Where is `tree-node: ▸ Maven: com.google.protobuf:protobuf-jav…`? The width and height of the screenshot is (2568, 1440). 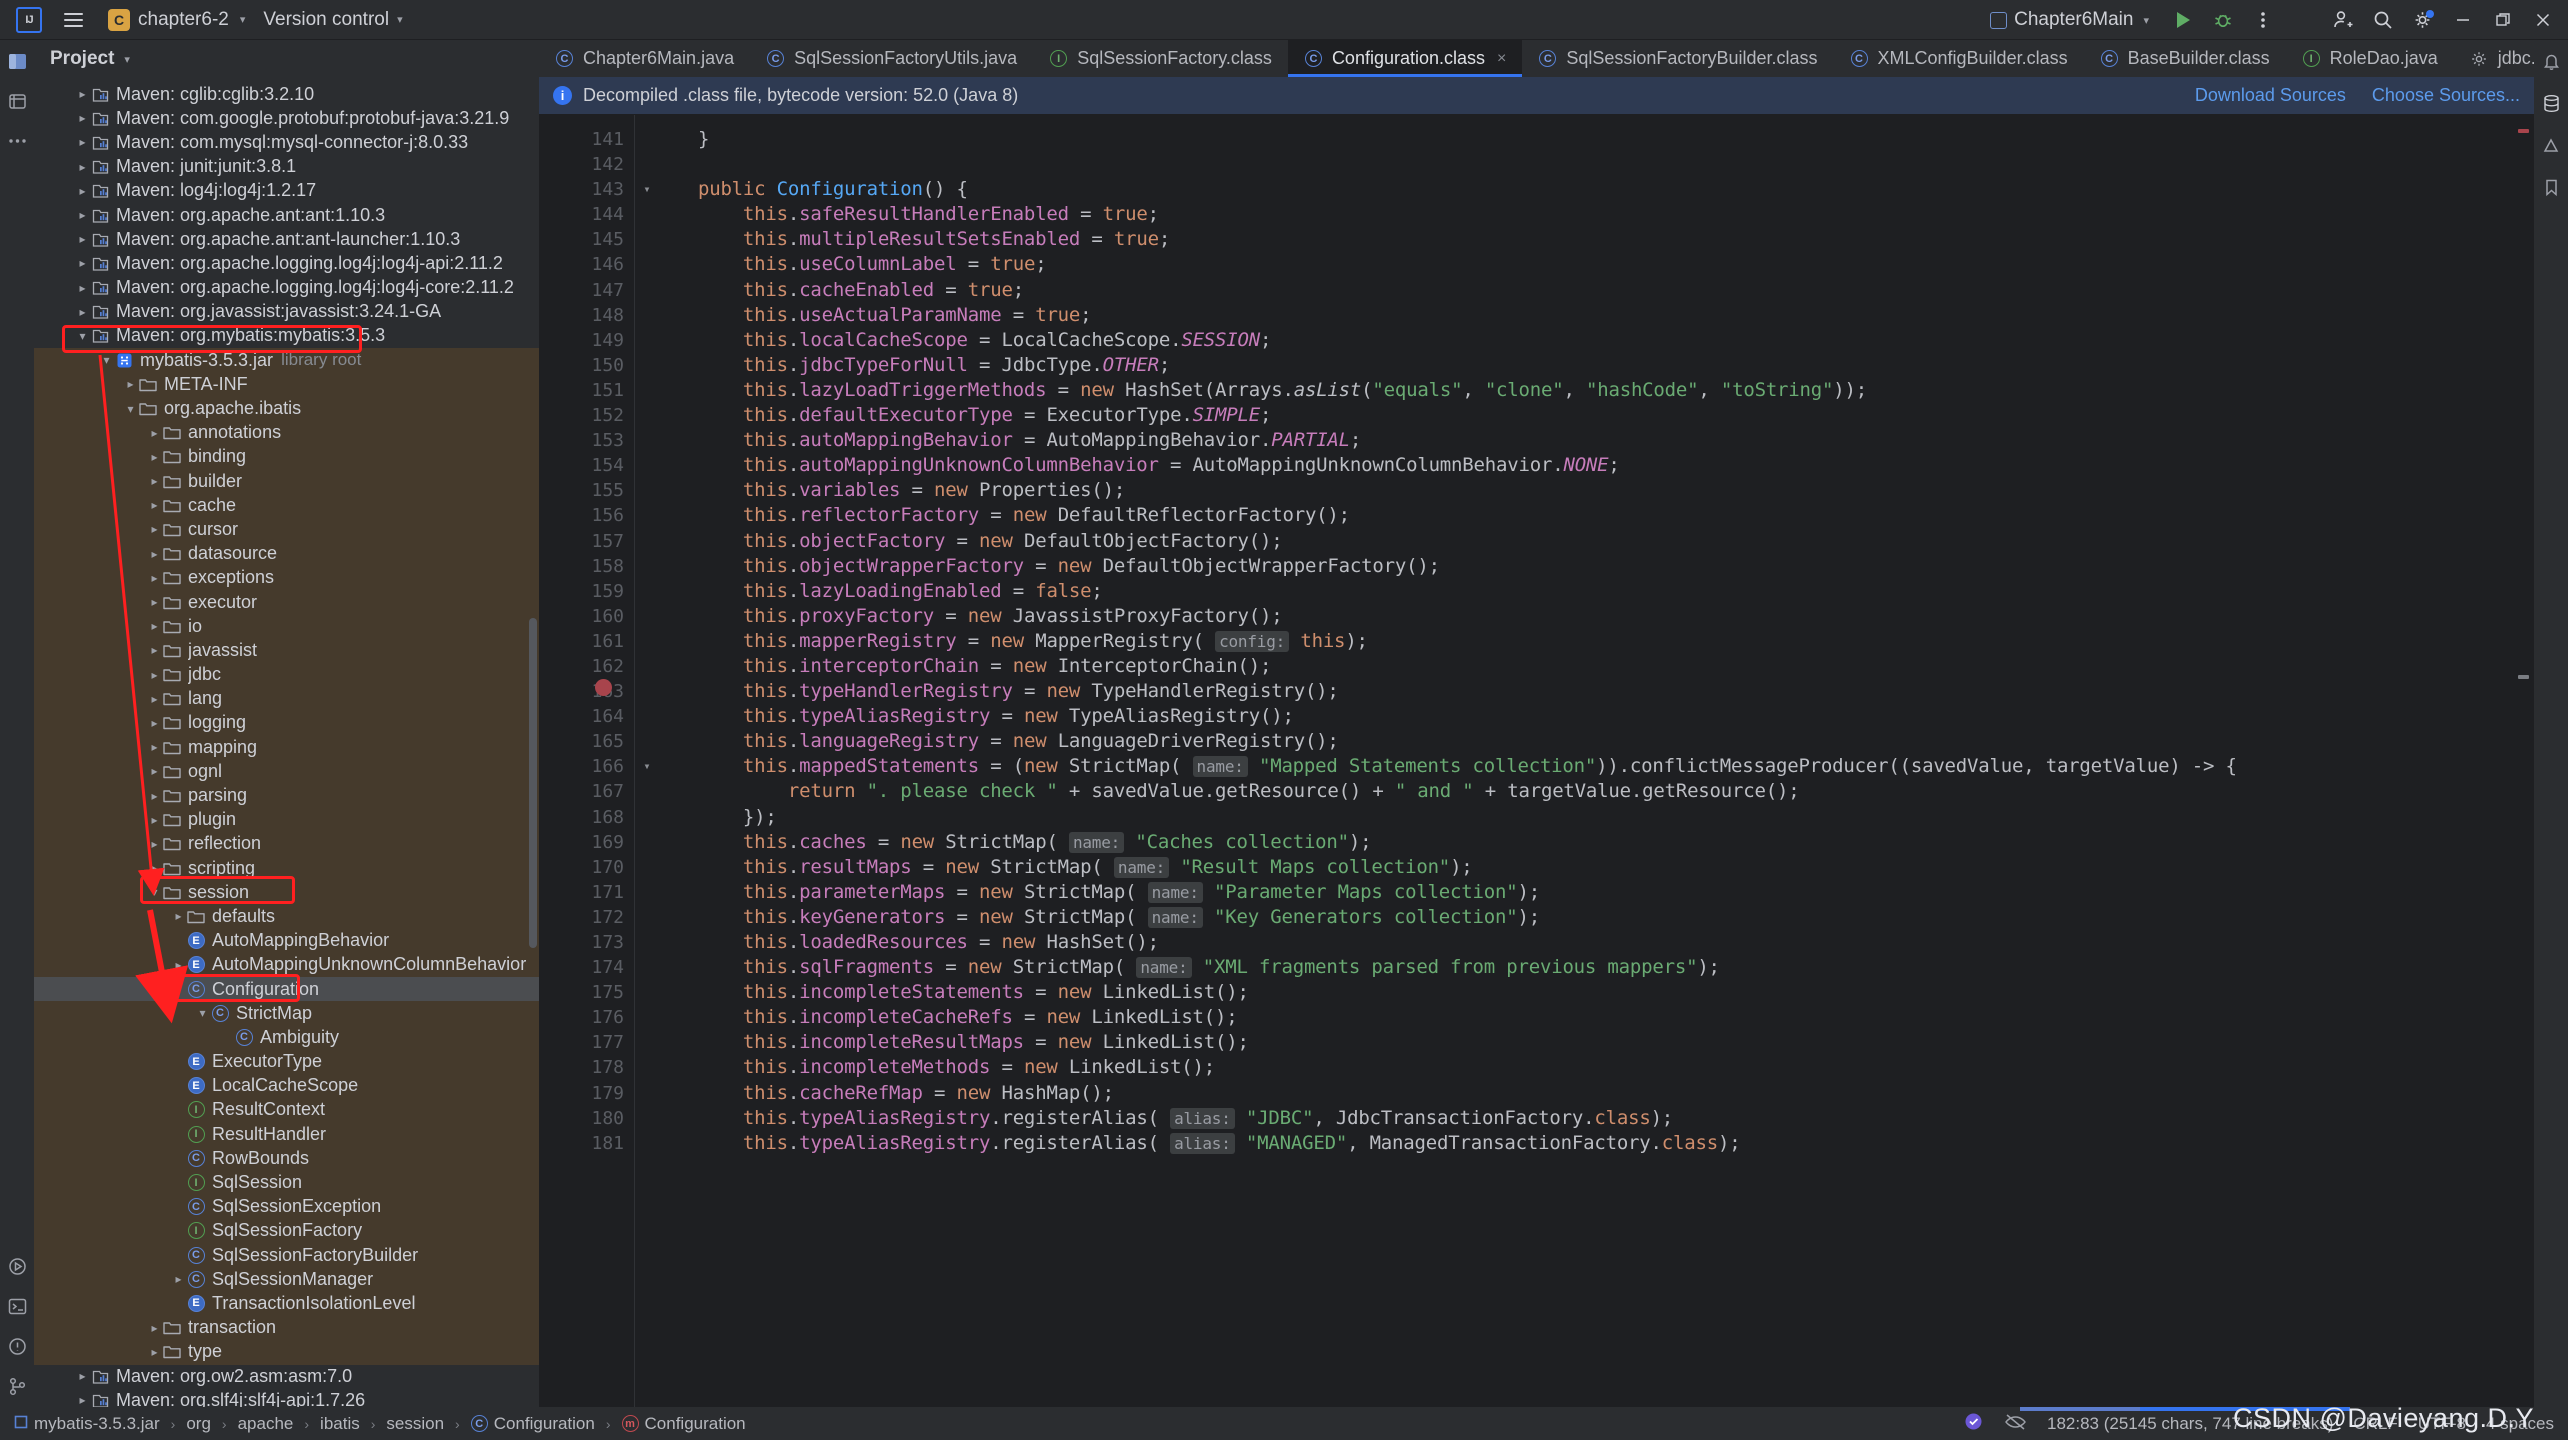 tree-node: ▸ Maven: com.google.protobuf:protobuf-jav… is located at coordinates (286, 118).